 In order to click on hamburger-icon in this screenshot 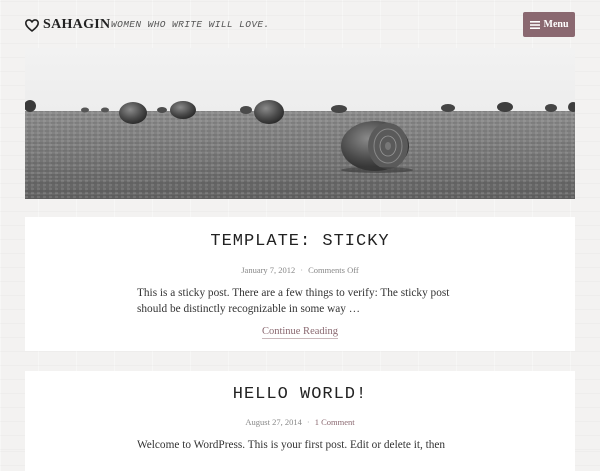, I will do `click(534, 24)`.